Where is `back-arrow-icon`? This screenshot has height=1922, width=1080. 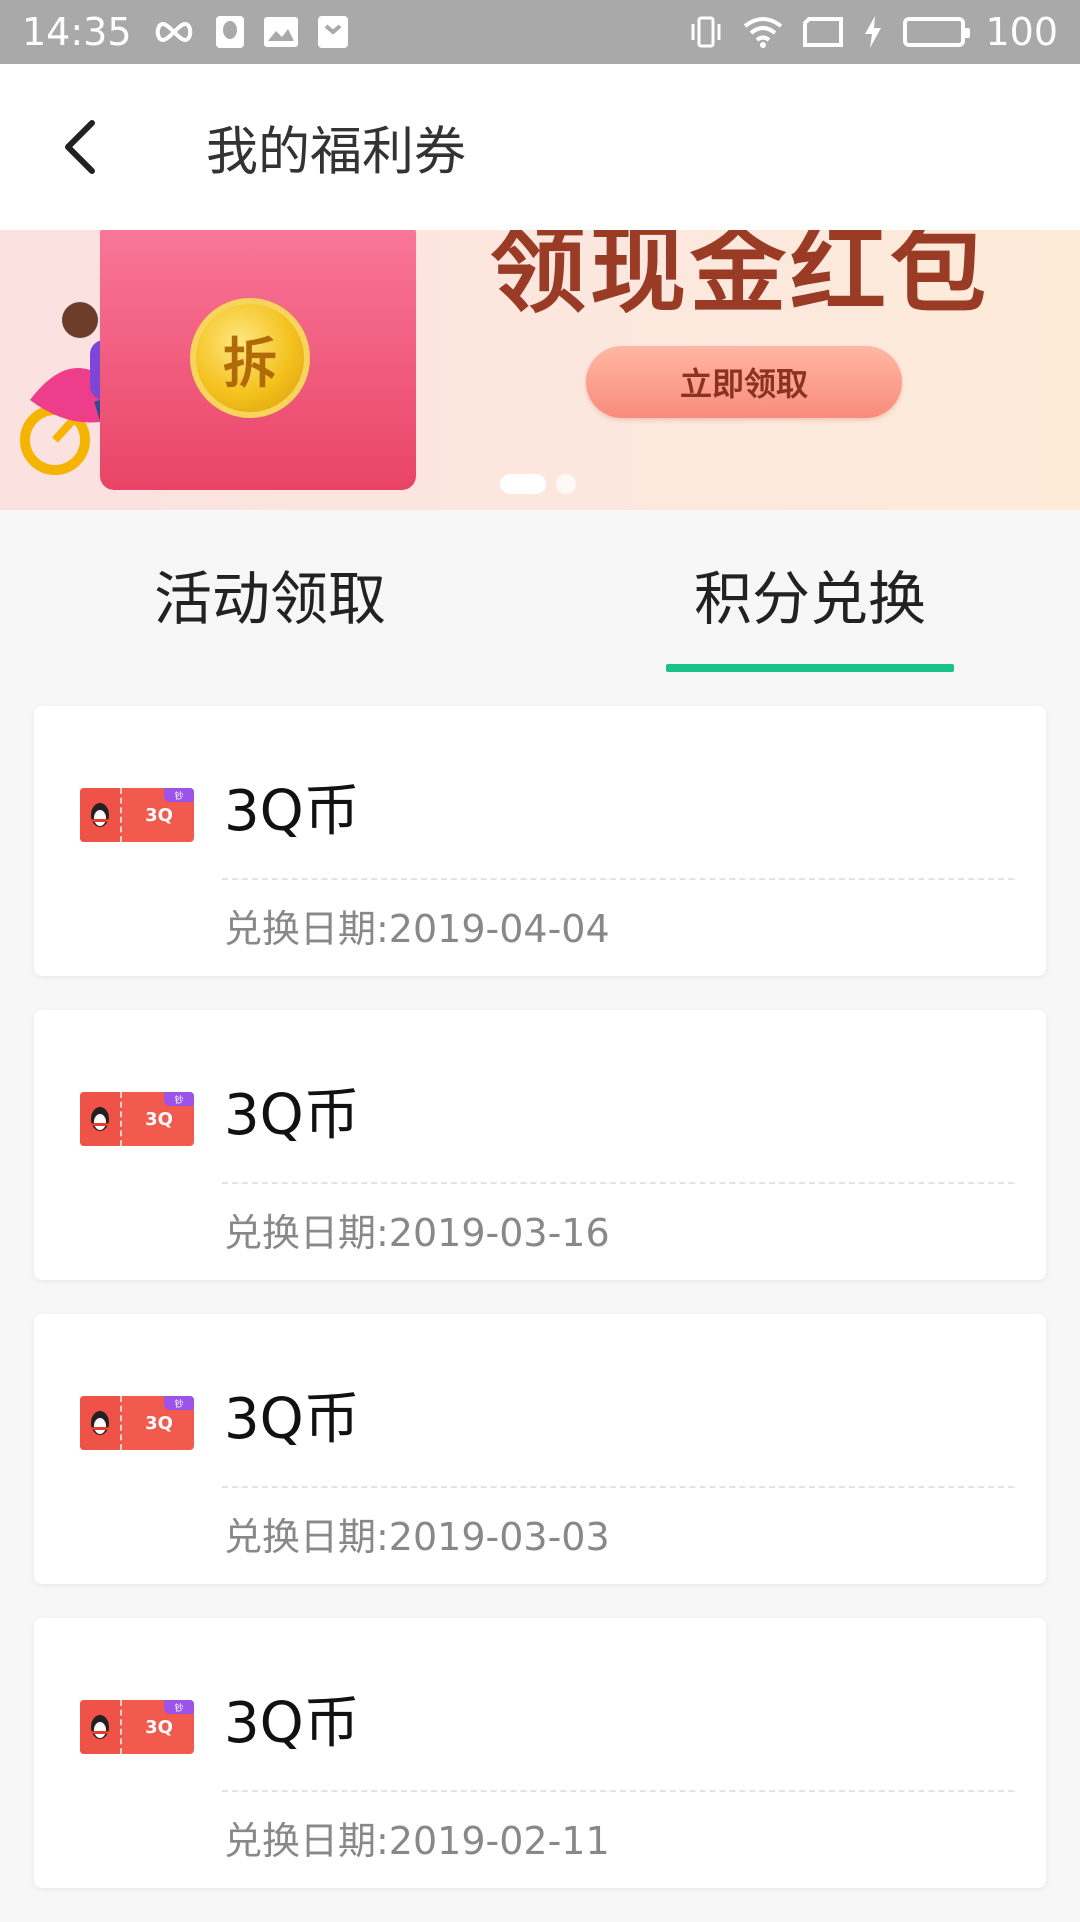
back-arrow-icon is located at coordinates (80, 147).